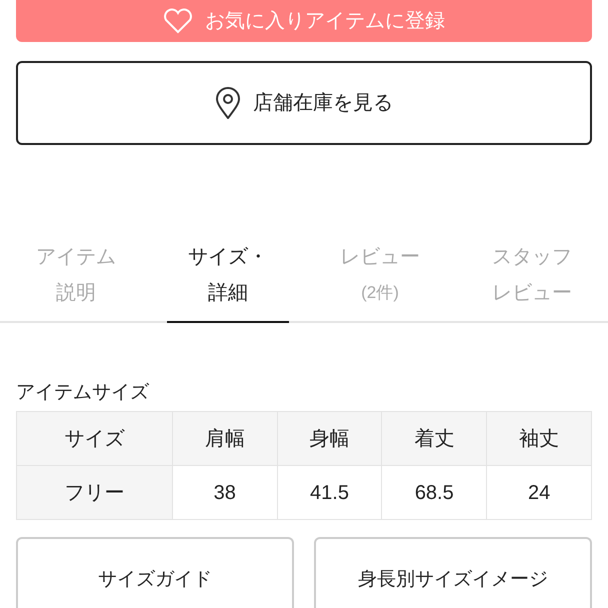 The image size is (608, 608). I want to click on table-header-cell: サイズ, so click(94, 439).